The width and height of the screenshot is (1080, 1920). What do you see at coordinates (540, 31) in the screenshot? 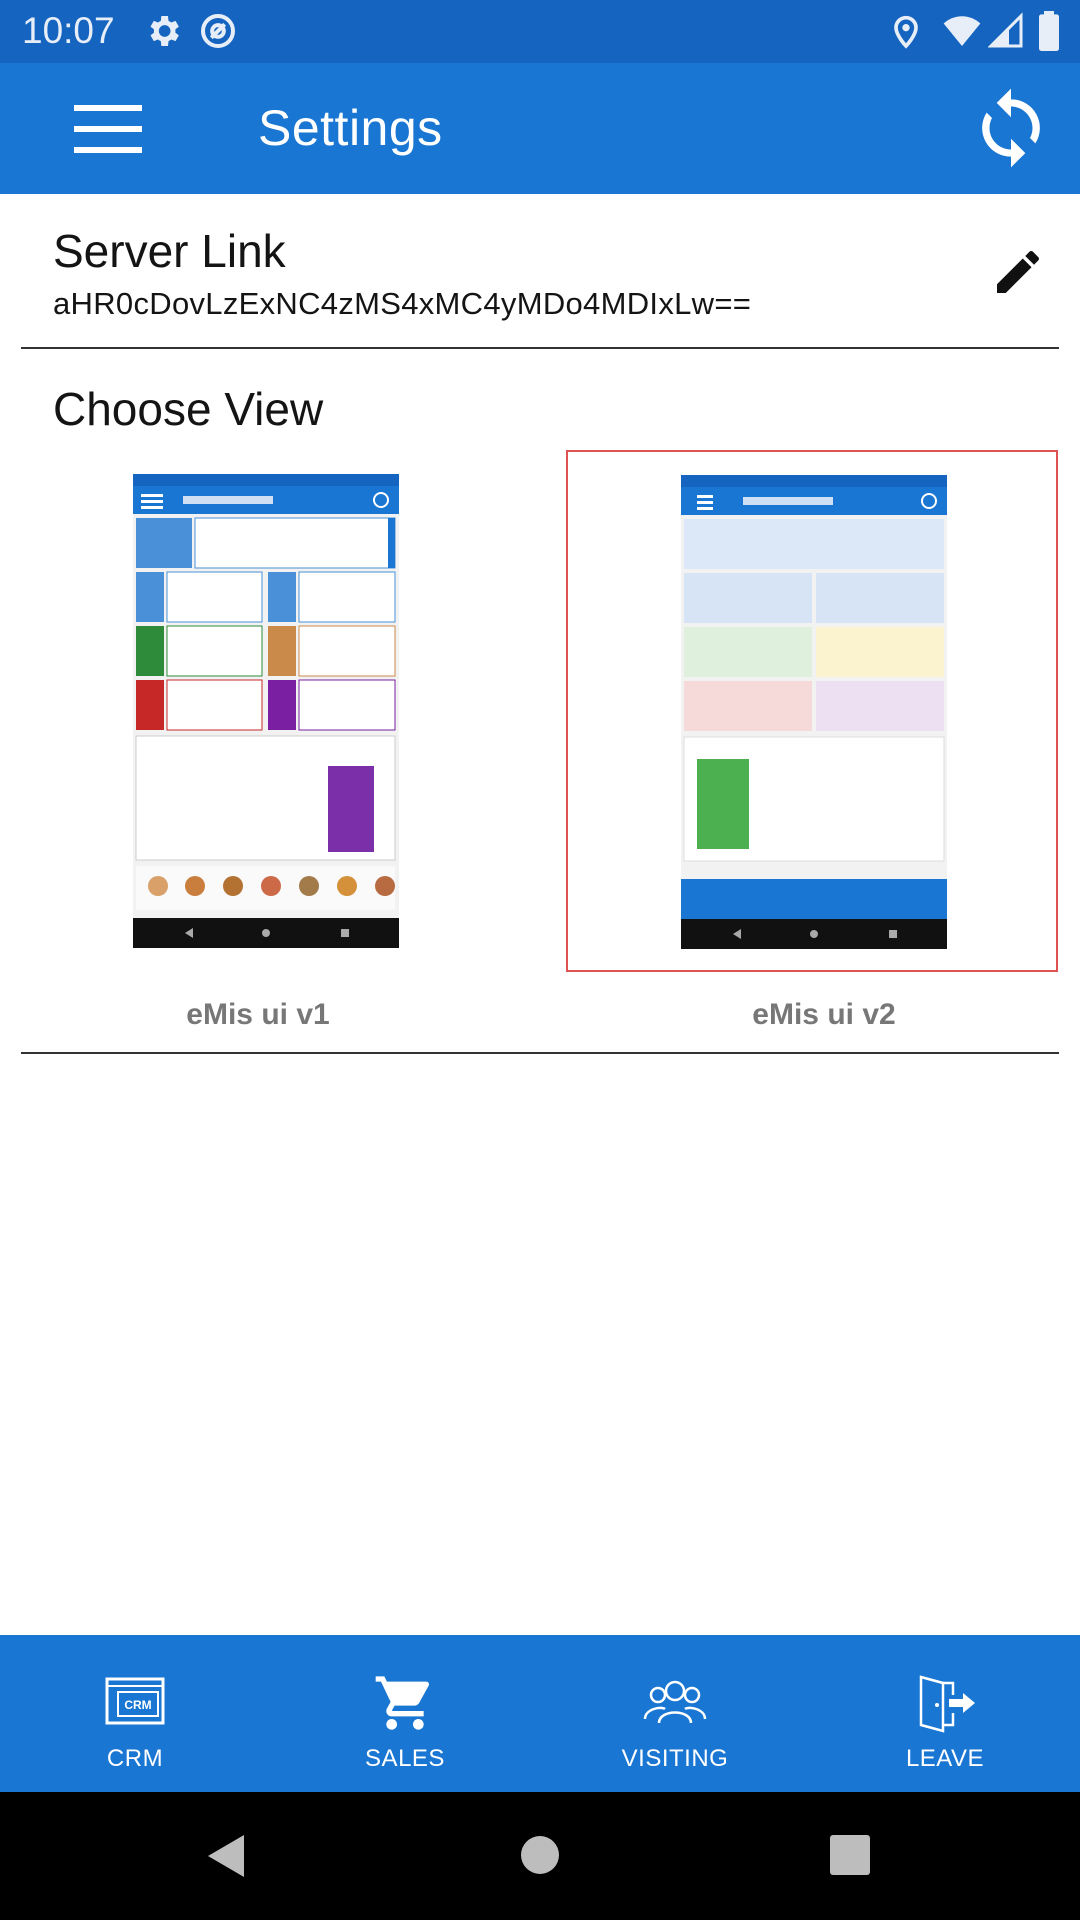
I see `status-bar: 10:07` at bounding box center [540, 31].